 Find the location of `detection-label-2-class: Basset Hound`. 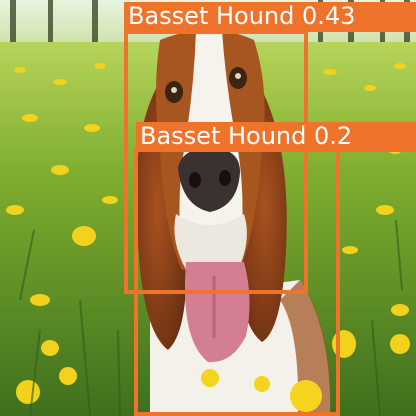

detection-label-2-class: Basset Hound is located at coordinates (223, 136).